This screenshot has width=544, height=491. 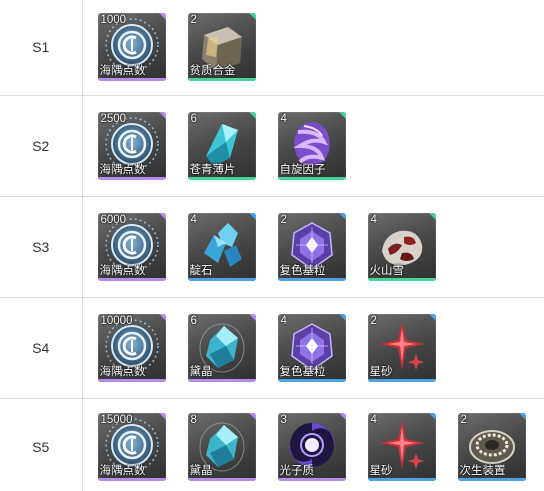 What do you see at coordinates (283, 420) in the screenshot?
I see `material-count: 3` at bounding box center [283, 420].